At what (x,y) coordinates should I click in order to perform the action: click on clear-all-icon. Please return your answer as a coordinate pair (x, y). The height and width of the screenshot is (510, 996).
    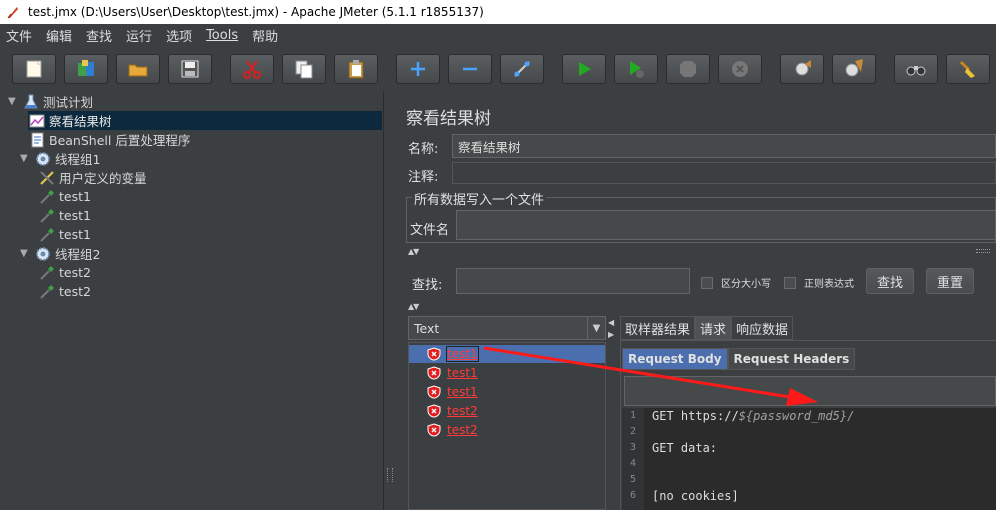
    Looking at the image, I should click on (854, 68).